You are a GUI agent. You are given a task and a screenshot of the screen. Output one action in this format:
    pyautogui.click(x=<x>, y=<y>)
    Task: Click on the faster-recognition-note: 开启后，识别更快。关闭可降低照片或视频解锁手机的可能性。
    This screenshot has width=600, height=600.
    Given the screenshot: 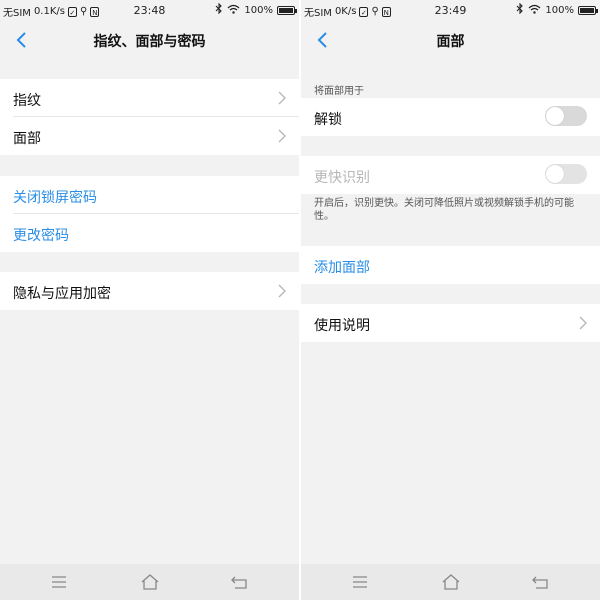 What is the action you would take?
    pyautogui.click(x=444, y=210)
    